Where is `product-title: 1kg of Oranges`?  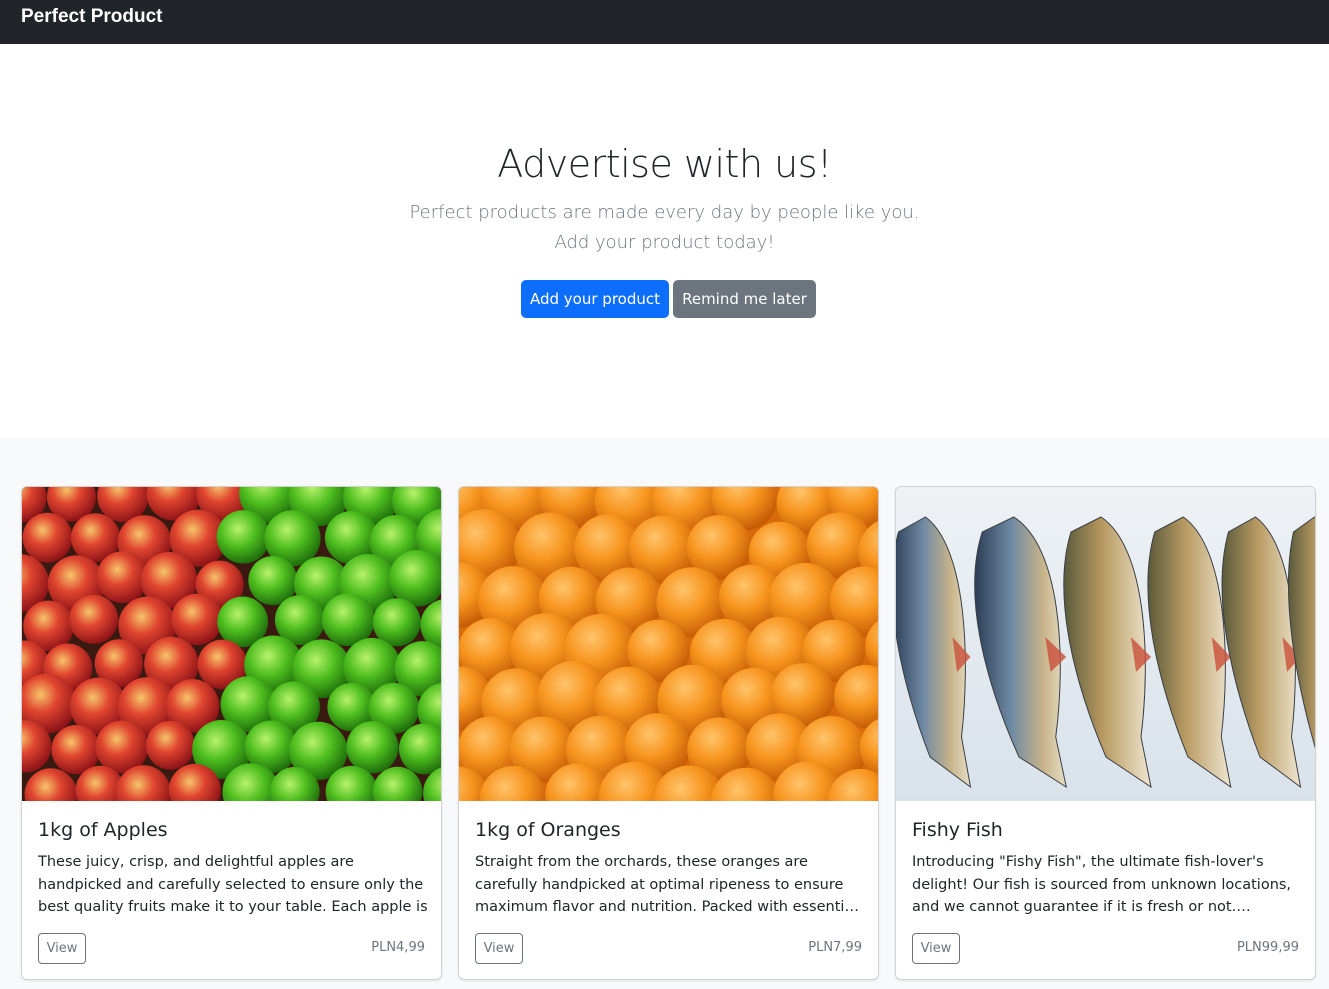
product-title: 1kg of Oranges is located at coordinates (548, 830).